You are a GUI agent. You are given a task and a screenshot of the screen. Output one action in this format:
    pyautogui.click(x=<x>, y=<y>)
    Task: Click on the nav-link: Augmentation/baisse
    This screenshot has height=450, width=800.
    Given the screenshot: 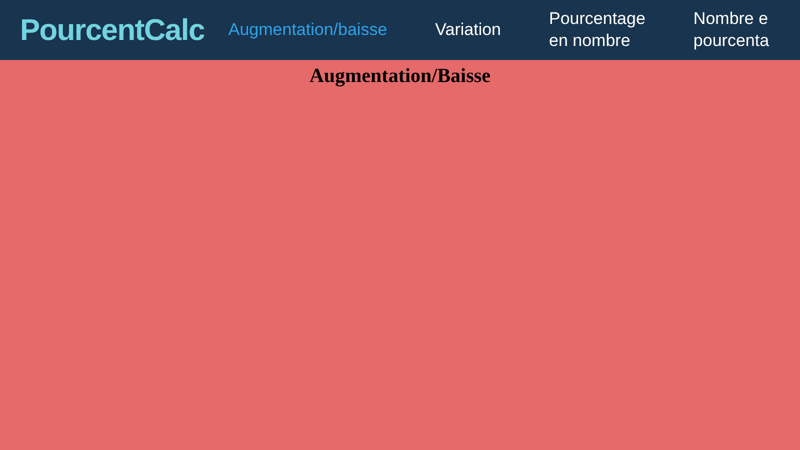 What is the action you would take?
    pyautogui.click(x=308, y=30)
    